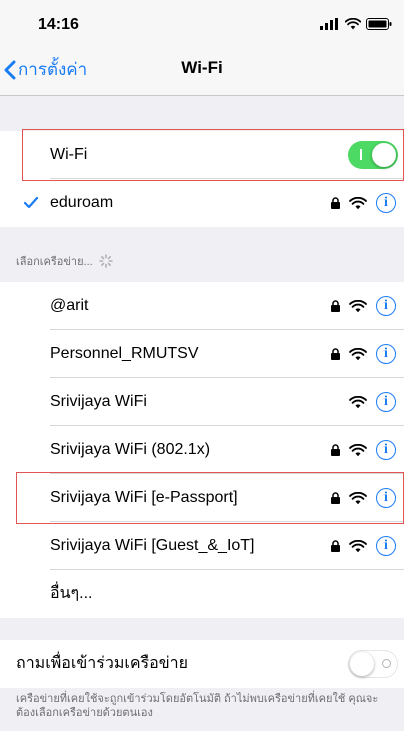 The width and height of the screenshot is (404, 731). What do you see at coordinates (202, 664) in the screenshot?
I see `ask-to-join-row: ถามเพื่อเข้าร่วมเครือข่าย` at bounding box center [202, 664].